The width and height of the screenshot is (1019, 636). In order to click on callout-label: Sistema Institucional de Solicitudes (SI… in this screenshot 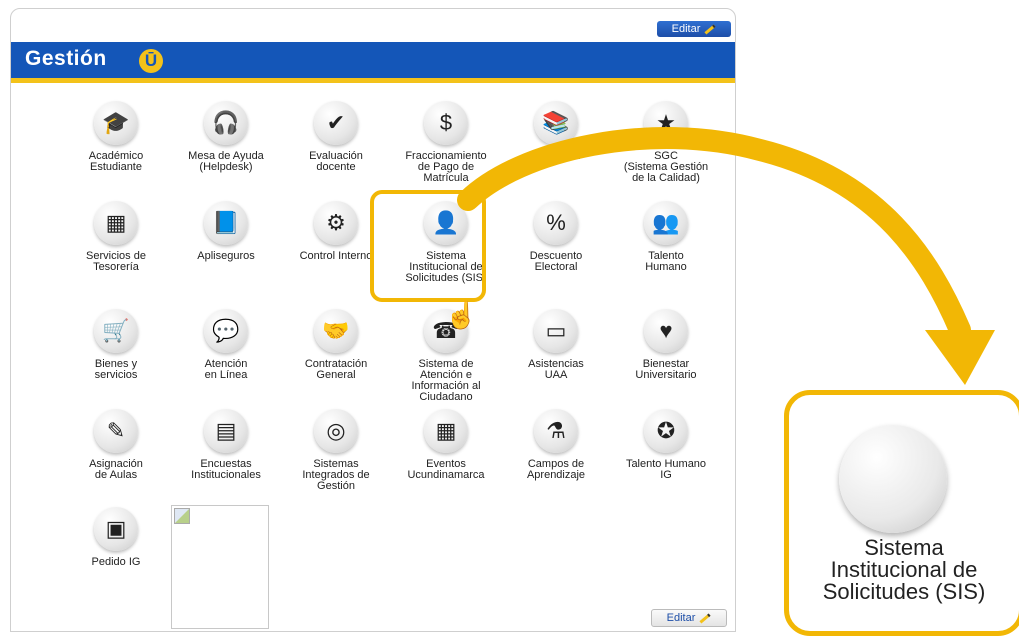, I will do `click(904, 569)`.